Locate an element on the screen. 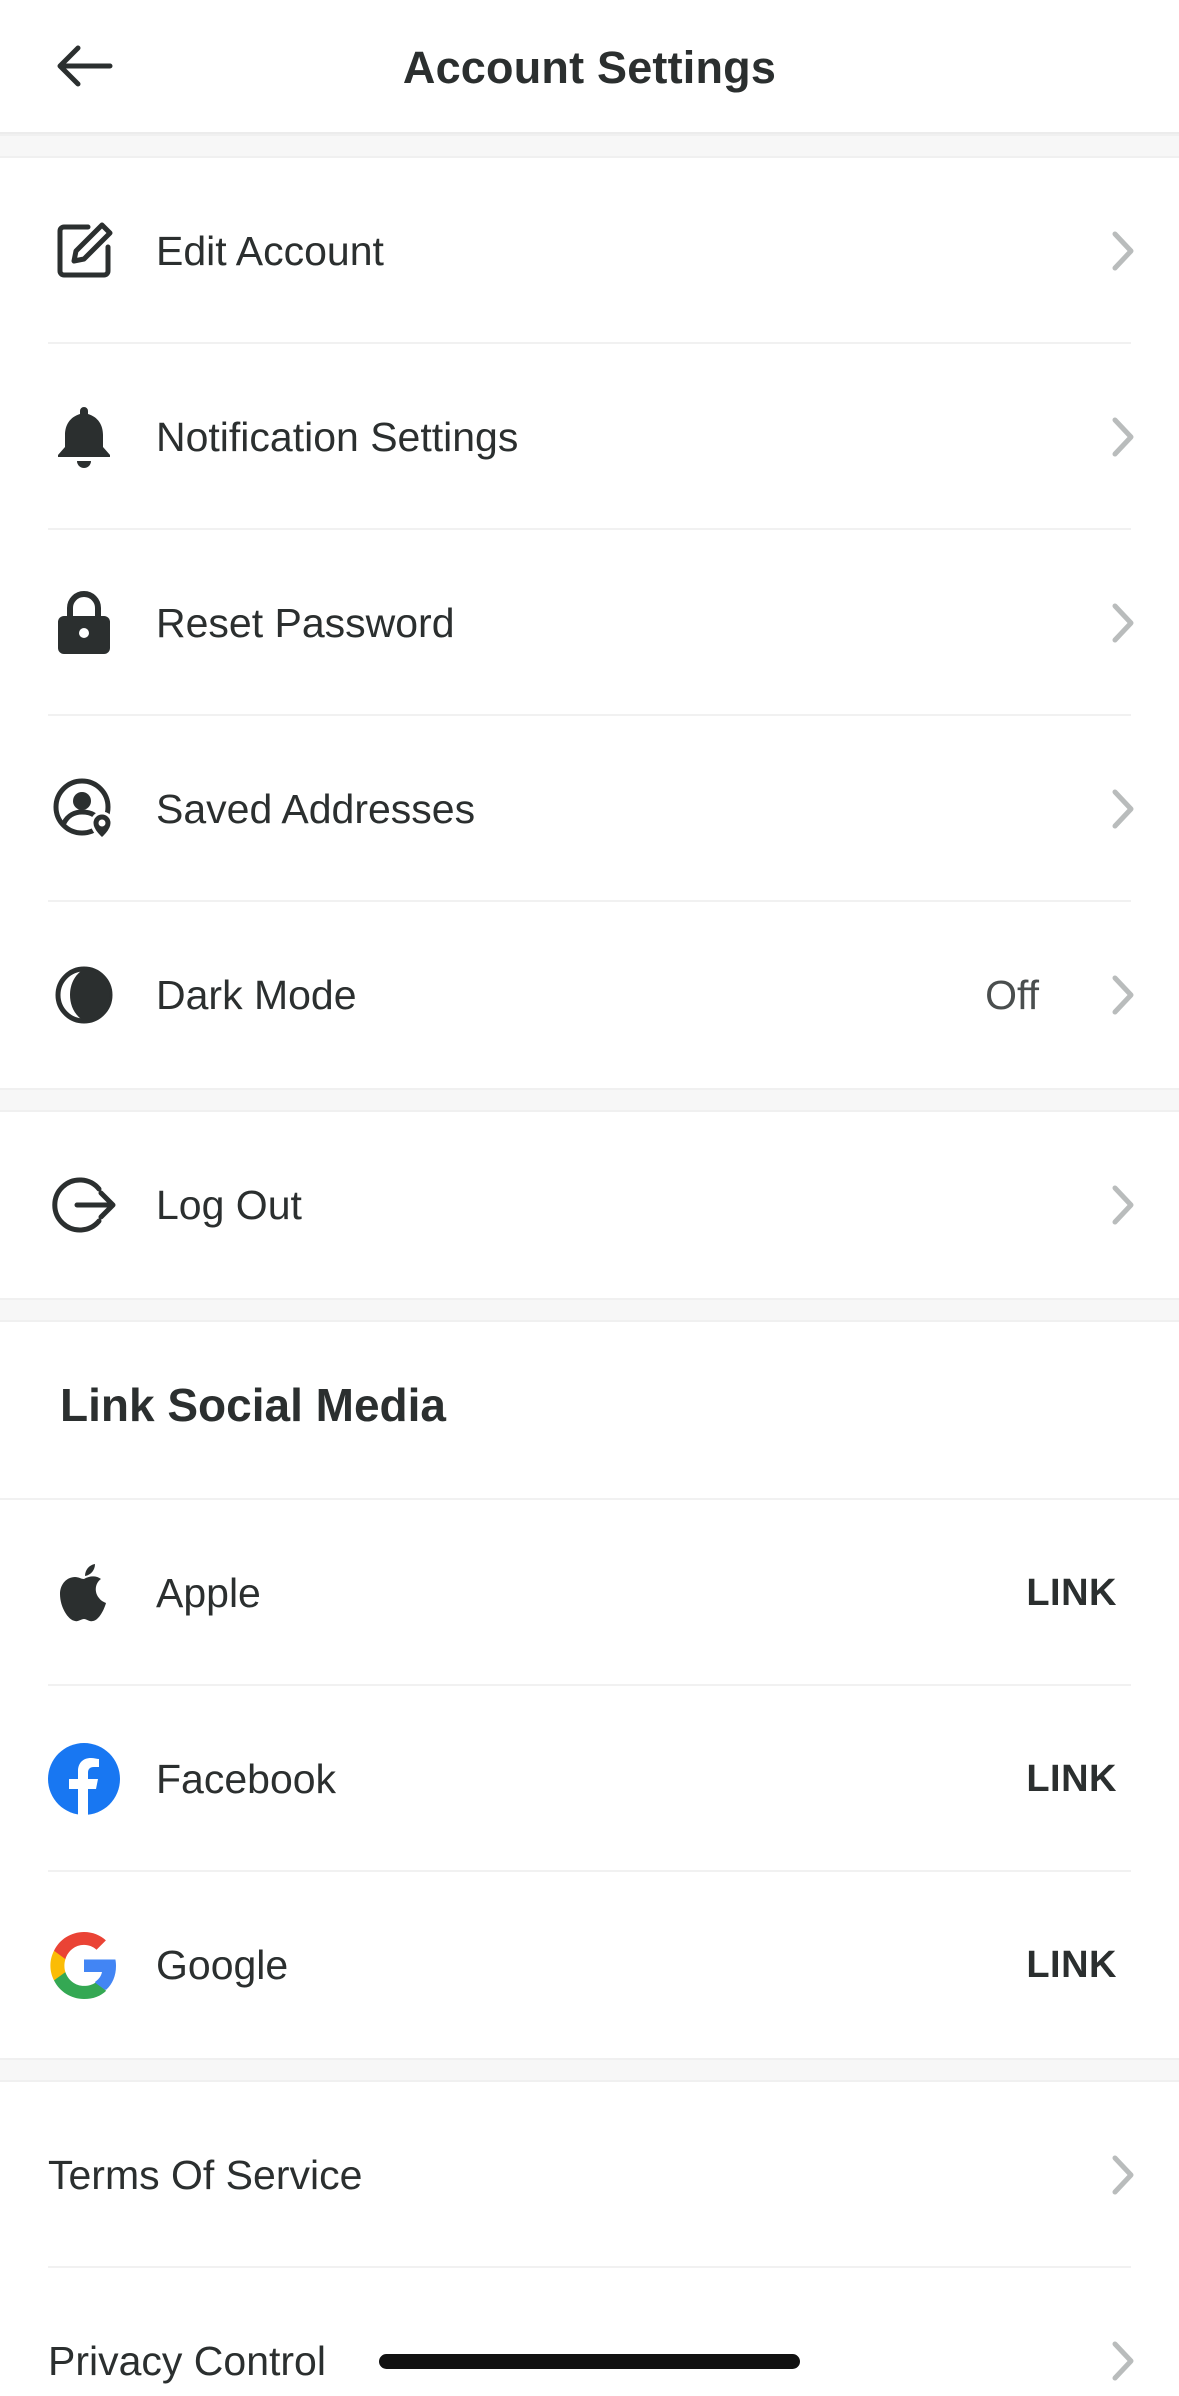 The height and width of the screenshot is (2396, 1179). top-app-bar: Account Settings is located at coordinates (589, 67).